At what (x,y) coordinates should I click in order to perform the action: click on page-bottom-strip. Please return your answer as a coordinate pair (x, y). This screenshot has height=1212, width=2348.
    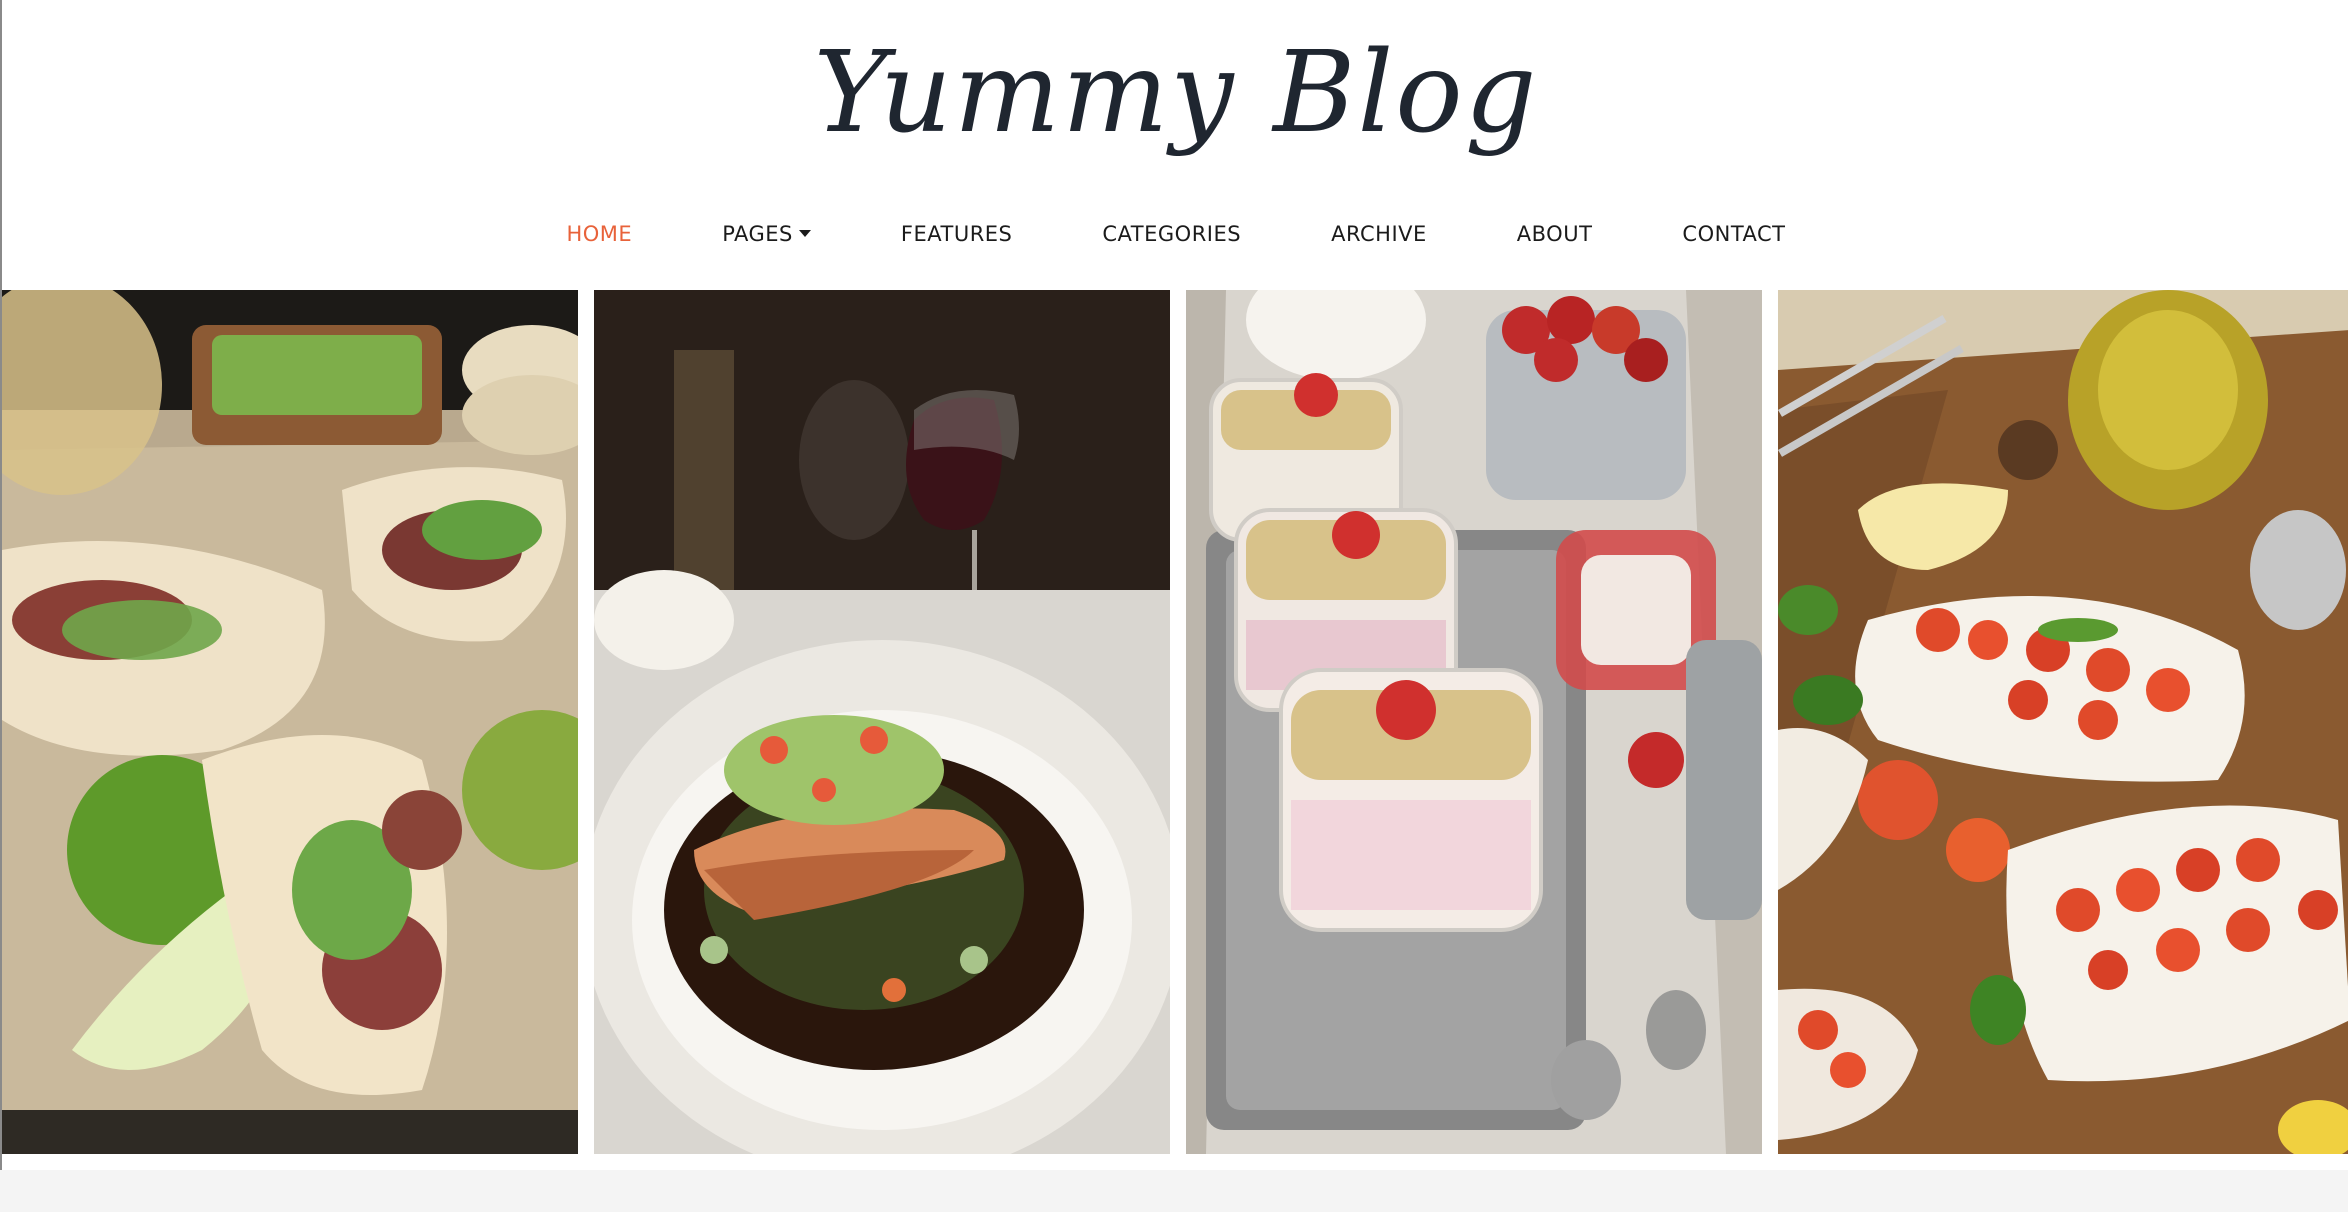
    Looking at the image, I should click on (1174, 1191).